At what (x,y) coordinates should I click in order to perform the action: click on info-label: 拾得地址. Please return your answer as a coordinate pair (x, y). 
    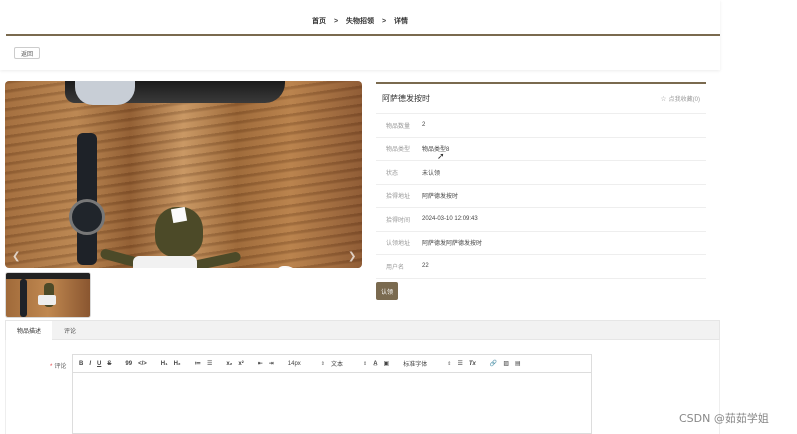
    Looking at the image, I should click on (398, 197).